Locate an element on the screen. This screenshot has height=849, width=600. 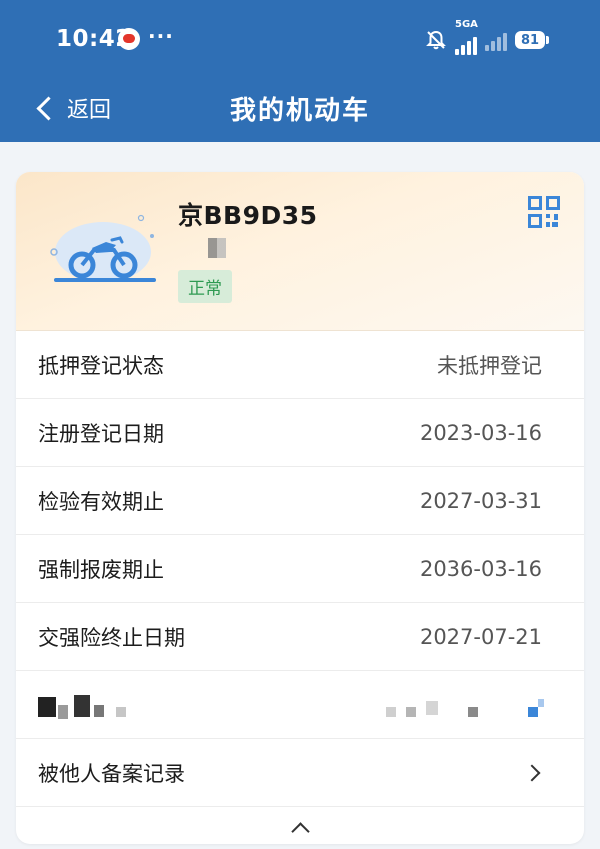
status-badge: 正常 is located at coordinates (205, 286).